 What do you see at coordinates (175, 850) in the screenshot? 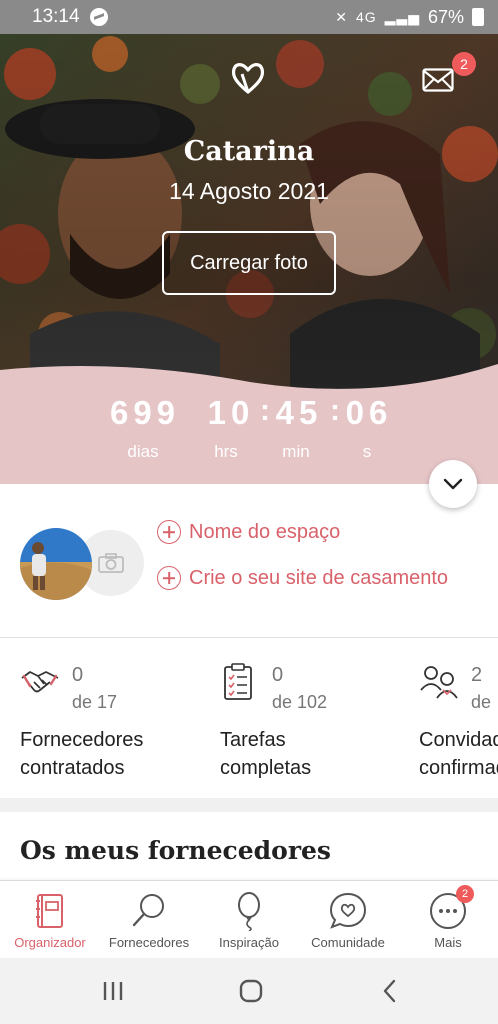
I see `my-vendors-title: Os meus fornecedores` at bounding box center [175, 850].